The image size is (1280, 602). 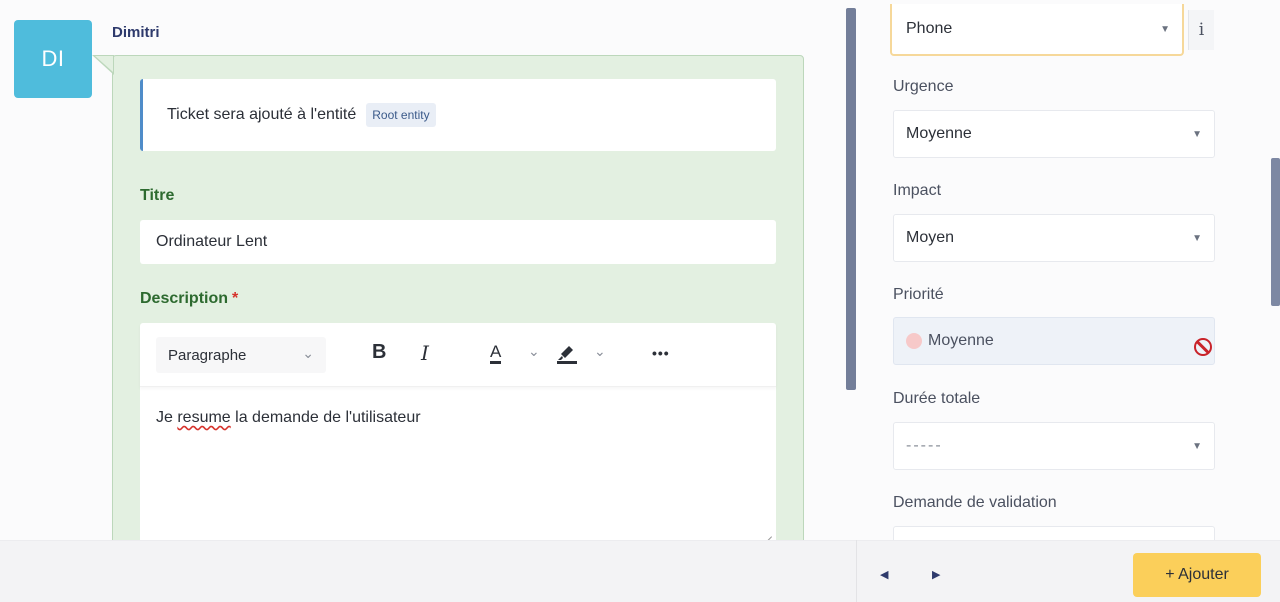 I want to click on highlight-button, so click(x=567, y=355).